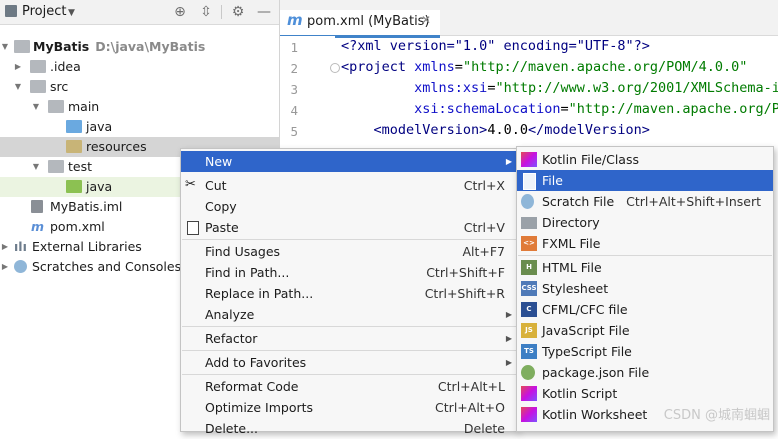 This screenshot has width=778, height=439. Describe the element at coordinates (193, 228) in the screenshot. I see `clipboard-icon` at that location.